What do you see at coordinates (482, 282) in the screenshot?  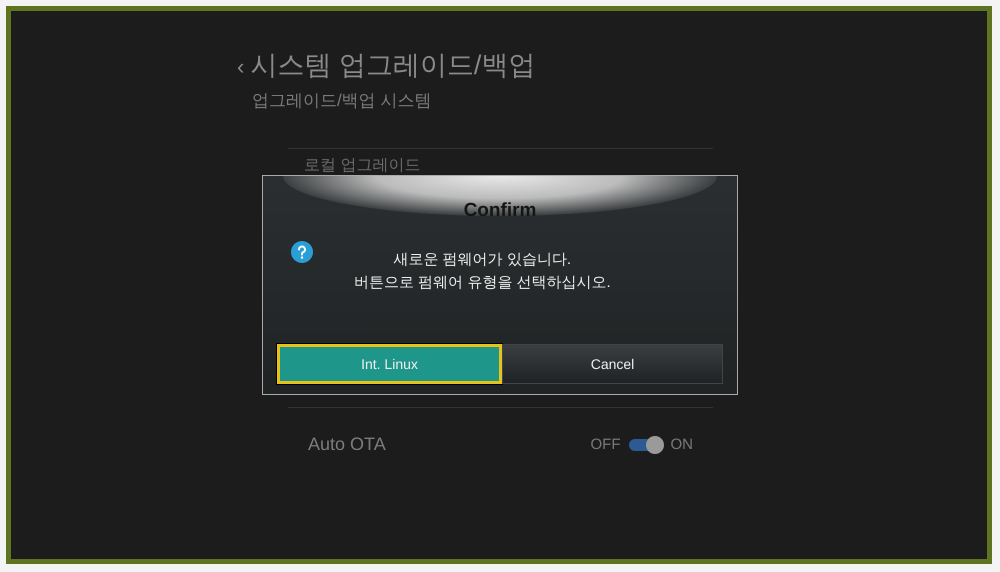 I see `dialog-message: 버튼으로 펌웨어 유형을 선택하십시오.` at bounding box center [482, 282].